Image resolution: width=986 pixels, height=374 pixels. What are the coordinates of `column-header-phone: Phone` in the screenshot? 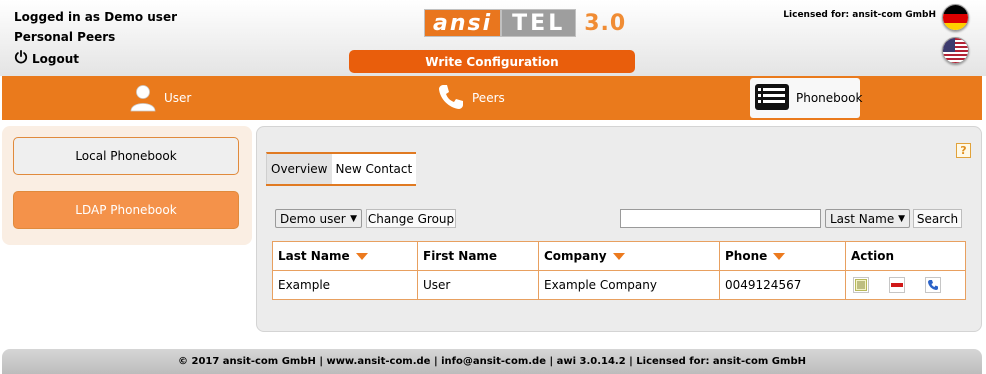 It's located at (782, 256).